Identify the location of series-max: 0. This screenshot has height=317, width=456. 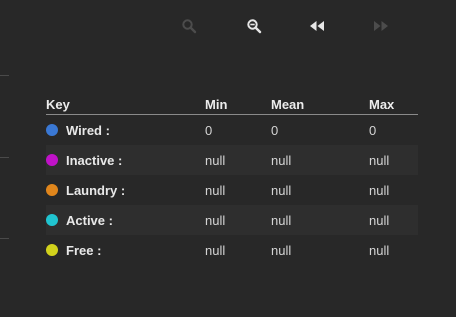
(373, 130).